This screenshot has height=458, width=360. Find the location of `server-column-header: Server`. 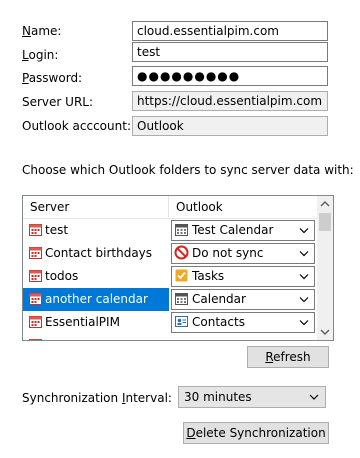

server-column-header: Server is located at coordinates (96, 207).